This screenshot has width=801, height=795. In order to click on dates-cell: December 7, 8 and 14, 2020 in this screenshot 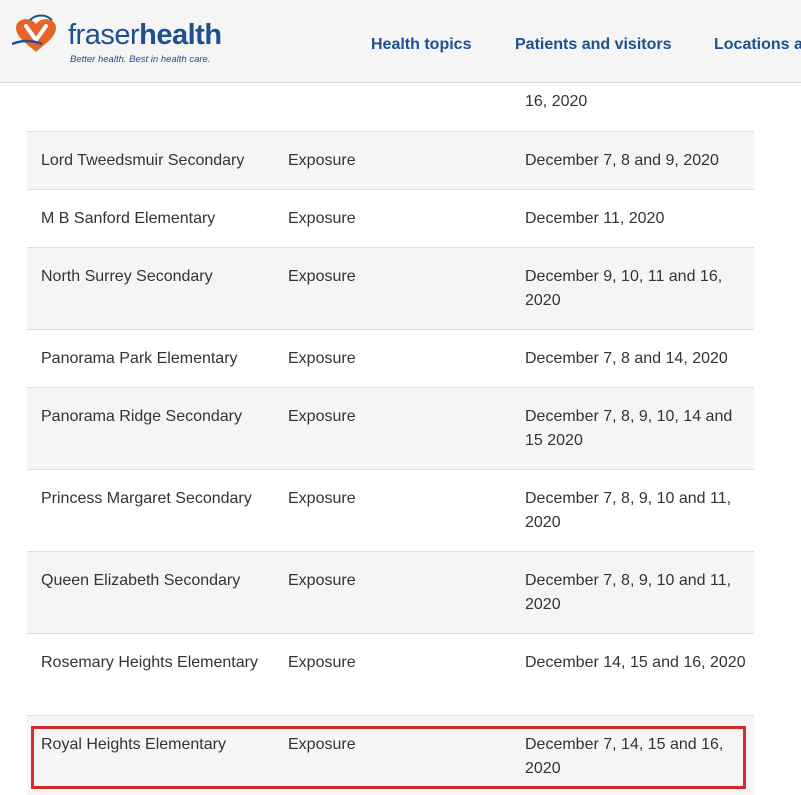, I will do `click(626, 358)`.